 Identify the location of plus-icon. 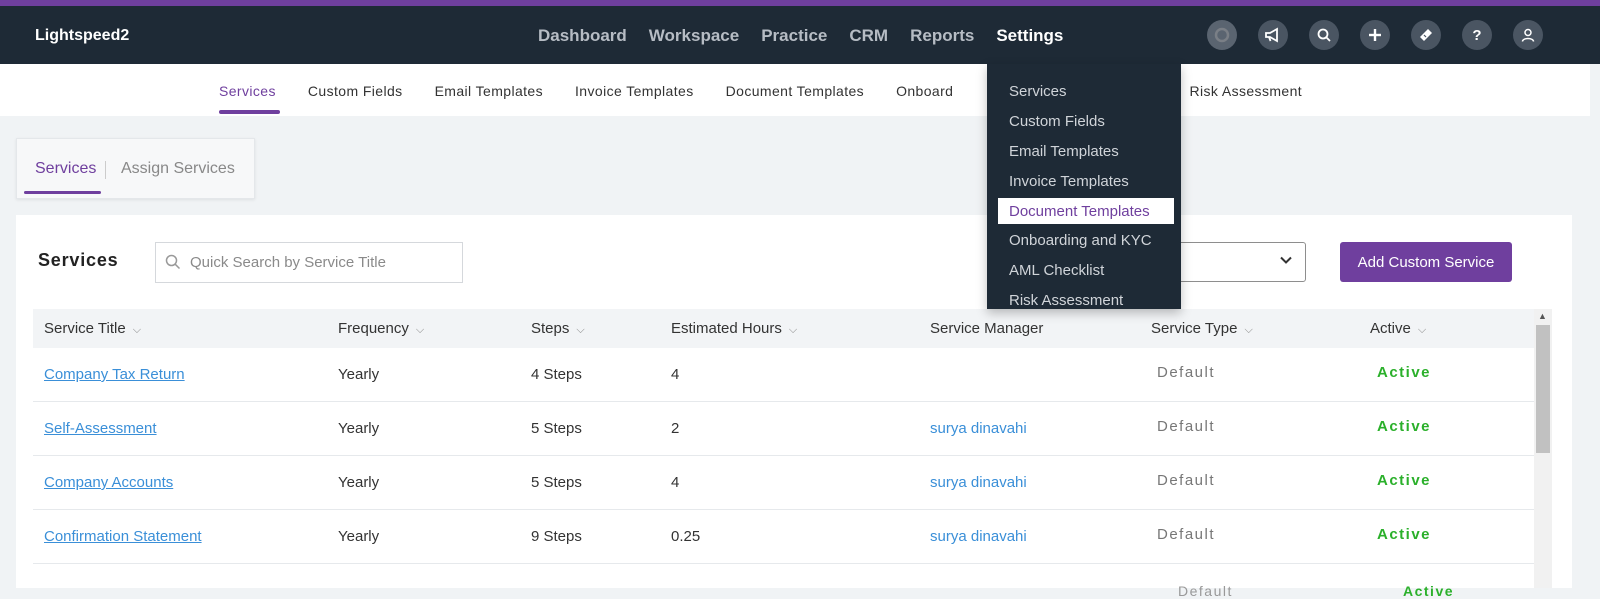
(1375, 35).